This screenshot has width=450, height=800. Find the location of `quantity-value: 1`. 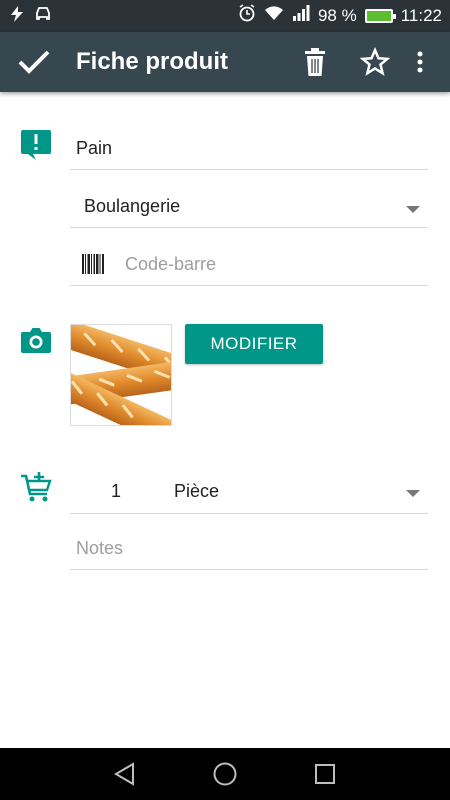

quantity-value: 1 is located at coordinates (115, 491).